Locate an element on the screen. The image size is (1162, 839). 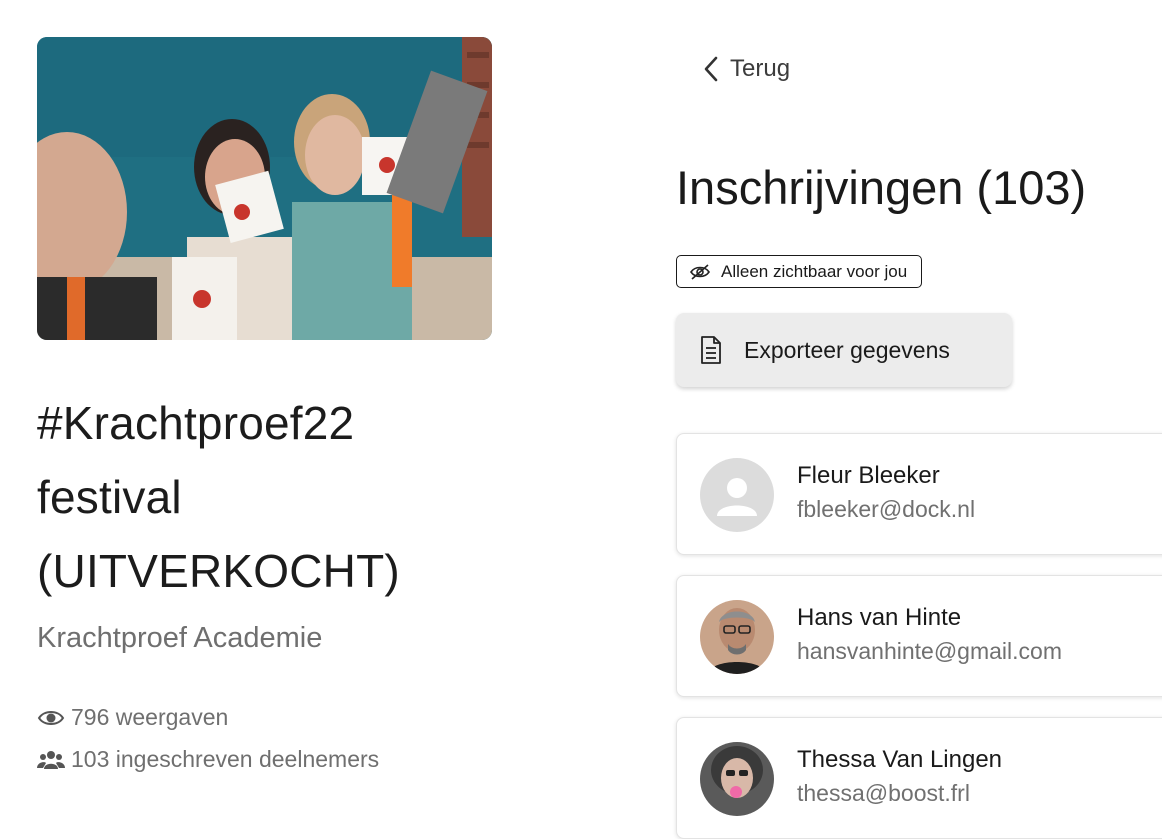
eye-slash-icon is located at coordinates (700, 271).